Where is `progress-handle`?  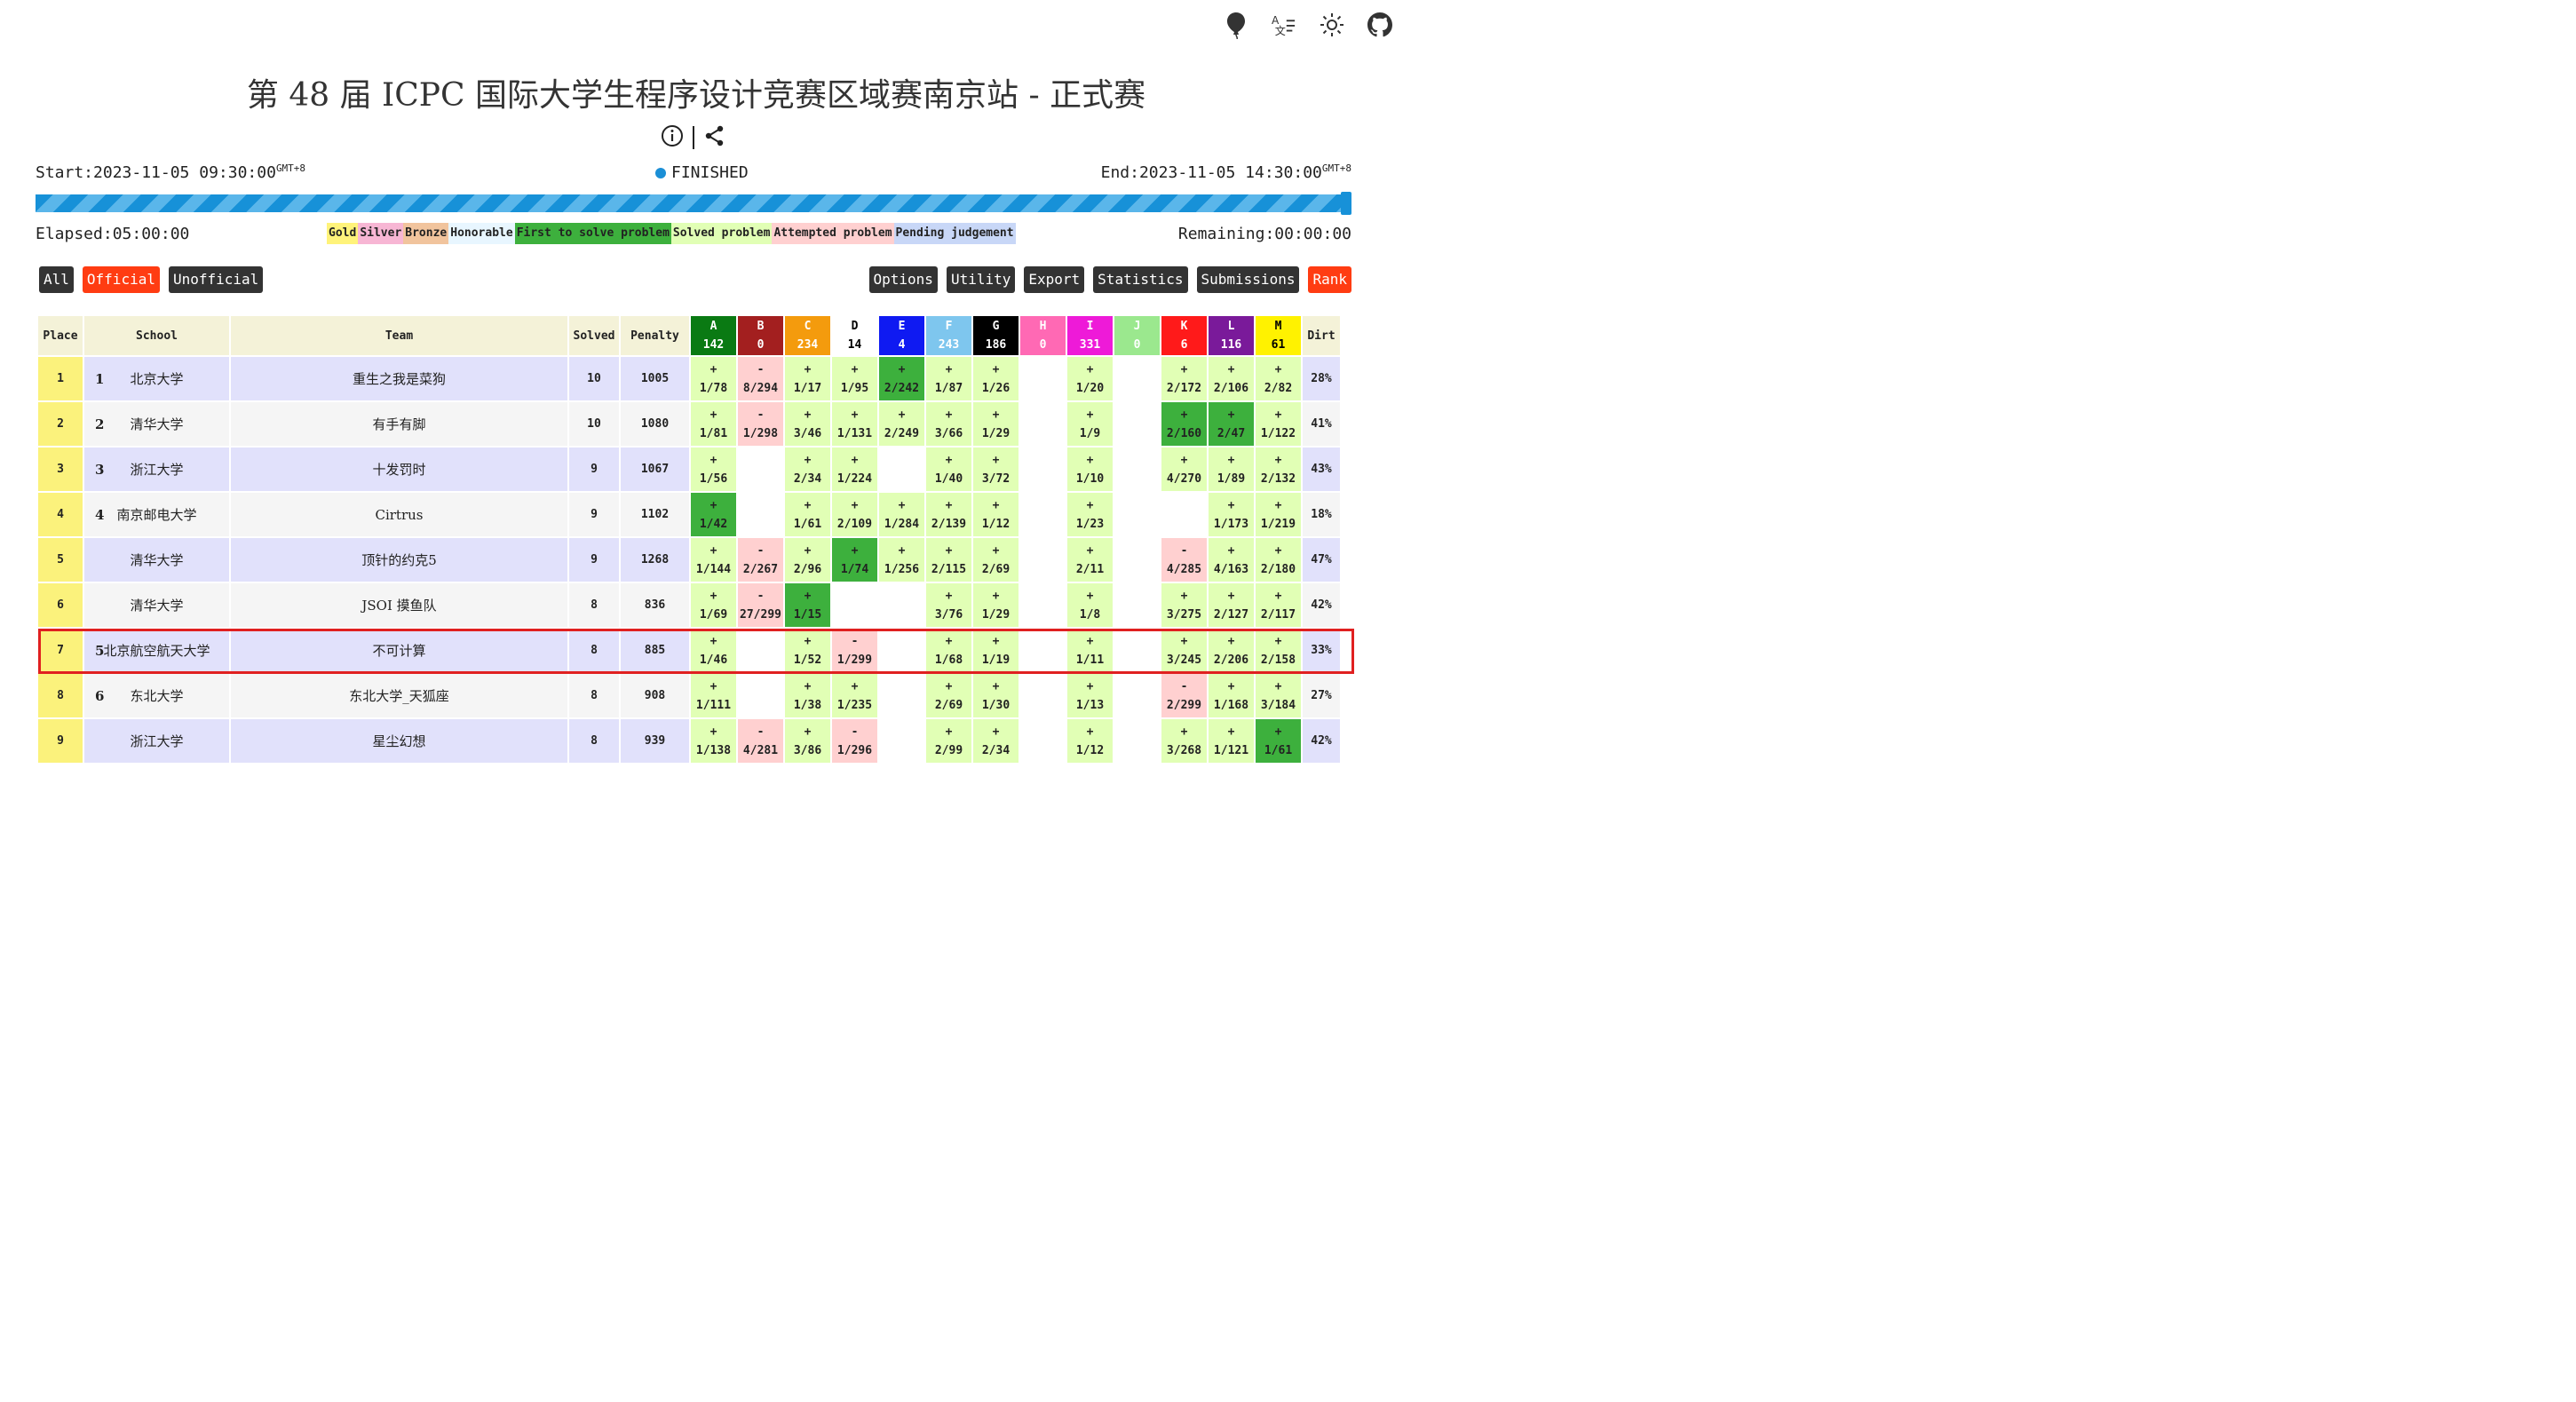
progress-handle is located at coordinates (1346, 203).